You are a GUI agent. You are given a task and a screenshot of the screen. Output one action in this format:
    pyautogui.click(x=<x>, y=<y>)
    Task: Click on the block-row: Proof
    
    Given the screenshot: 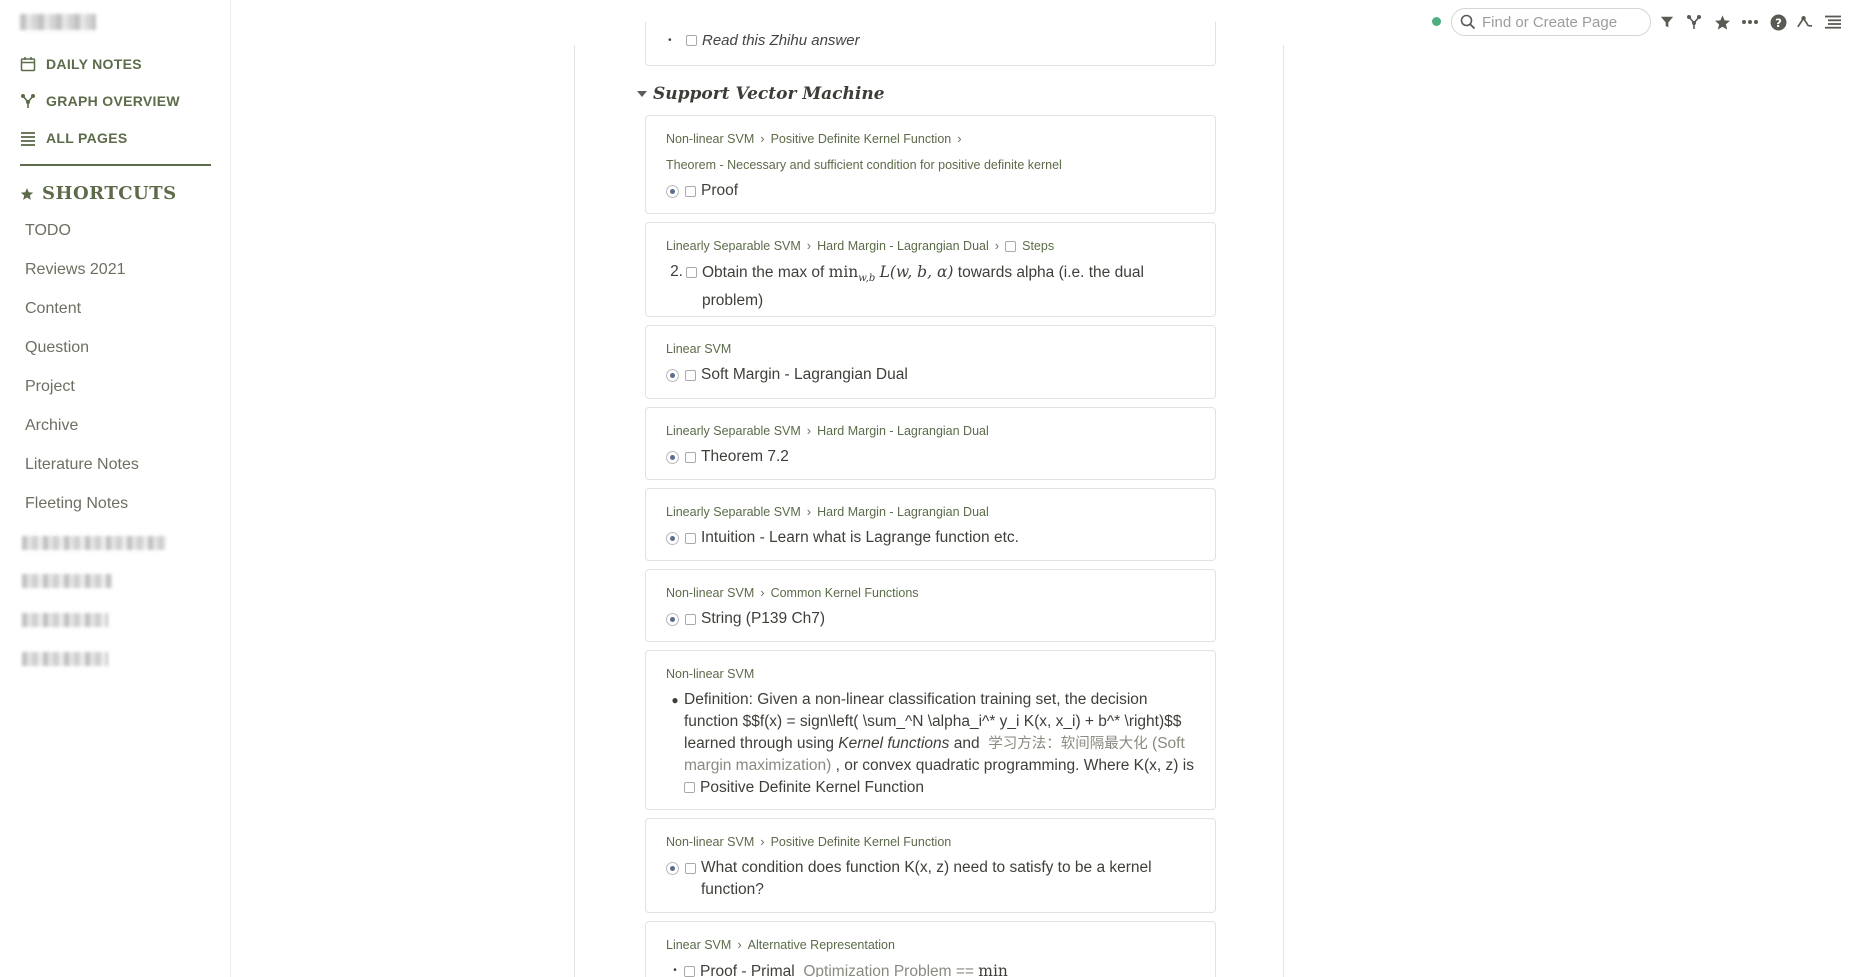 What is the action you would take?
    pyautogui.click(x=930, y=191)
    